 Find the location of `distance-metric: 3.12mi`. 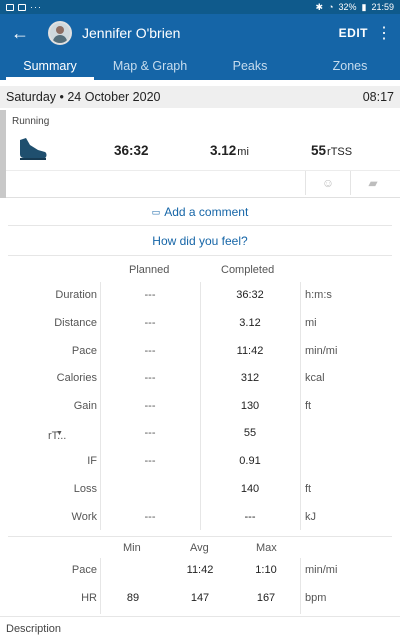

distance-metric: 3.12mi is located at coordinates (229, 150).